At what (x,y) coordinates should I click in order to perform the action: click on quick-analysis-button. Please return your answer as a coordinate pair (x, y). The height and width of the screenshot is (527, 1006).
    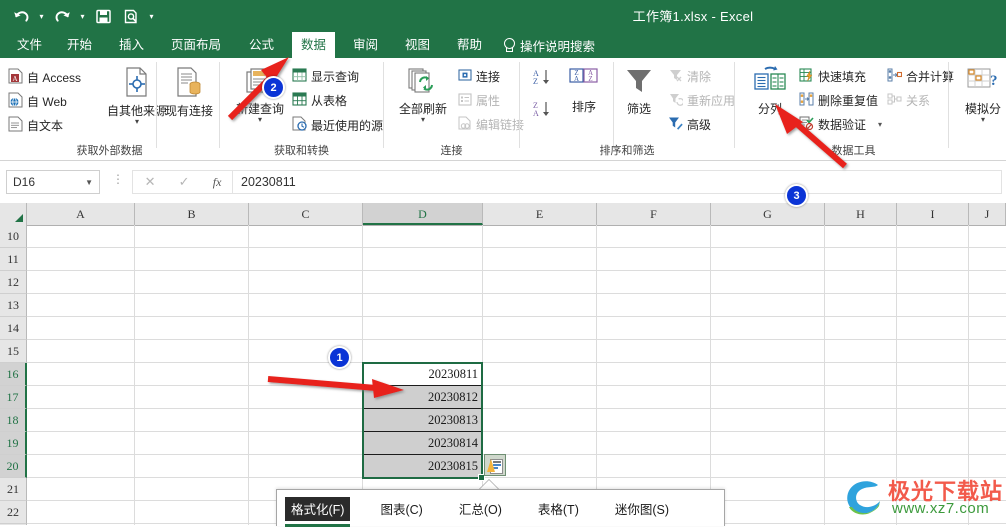
    Looking at the image, I should click on (495, 465).